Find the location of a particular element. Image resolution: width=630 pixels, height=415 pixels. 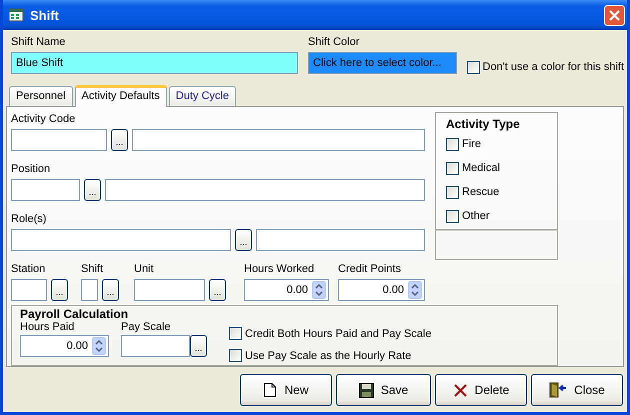

close-icon is located at coordinates (614, 15).